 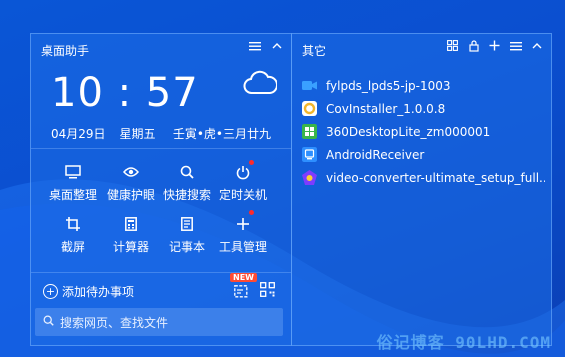 I want to click on notepad-icon, so click(x=187, y=224).